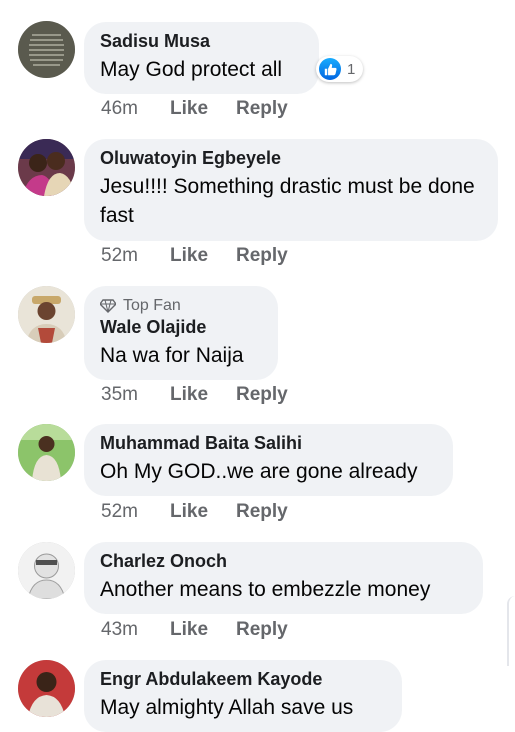 The height and width of the screenshot is (732, 515). I want to click on comment-author: Sadisu Musa, so click(201, 41).